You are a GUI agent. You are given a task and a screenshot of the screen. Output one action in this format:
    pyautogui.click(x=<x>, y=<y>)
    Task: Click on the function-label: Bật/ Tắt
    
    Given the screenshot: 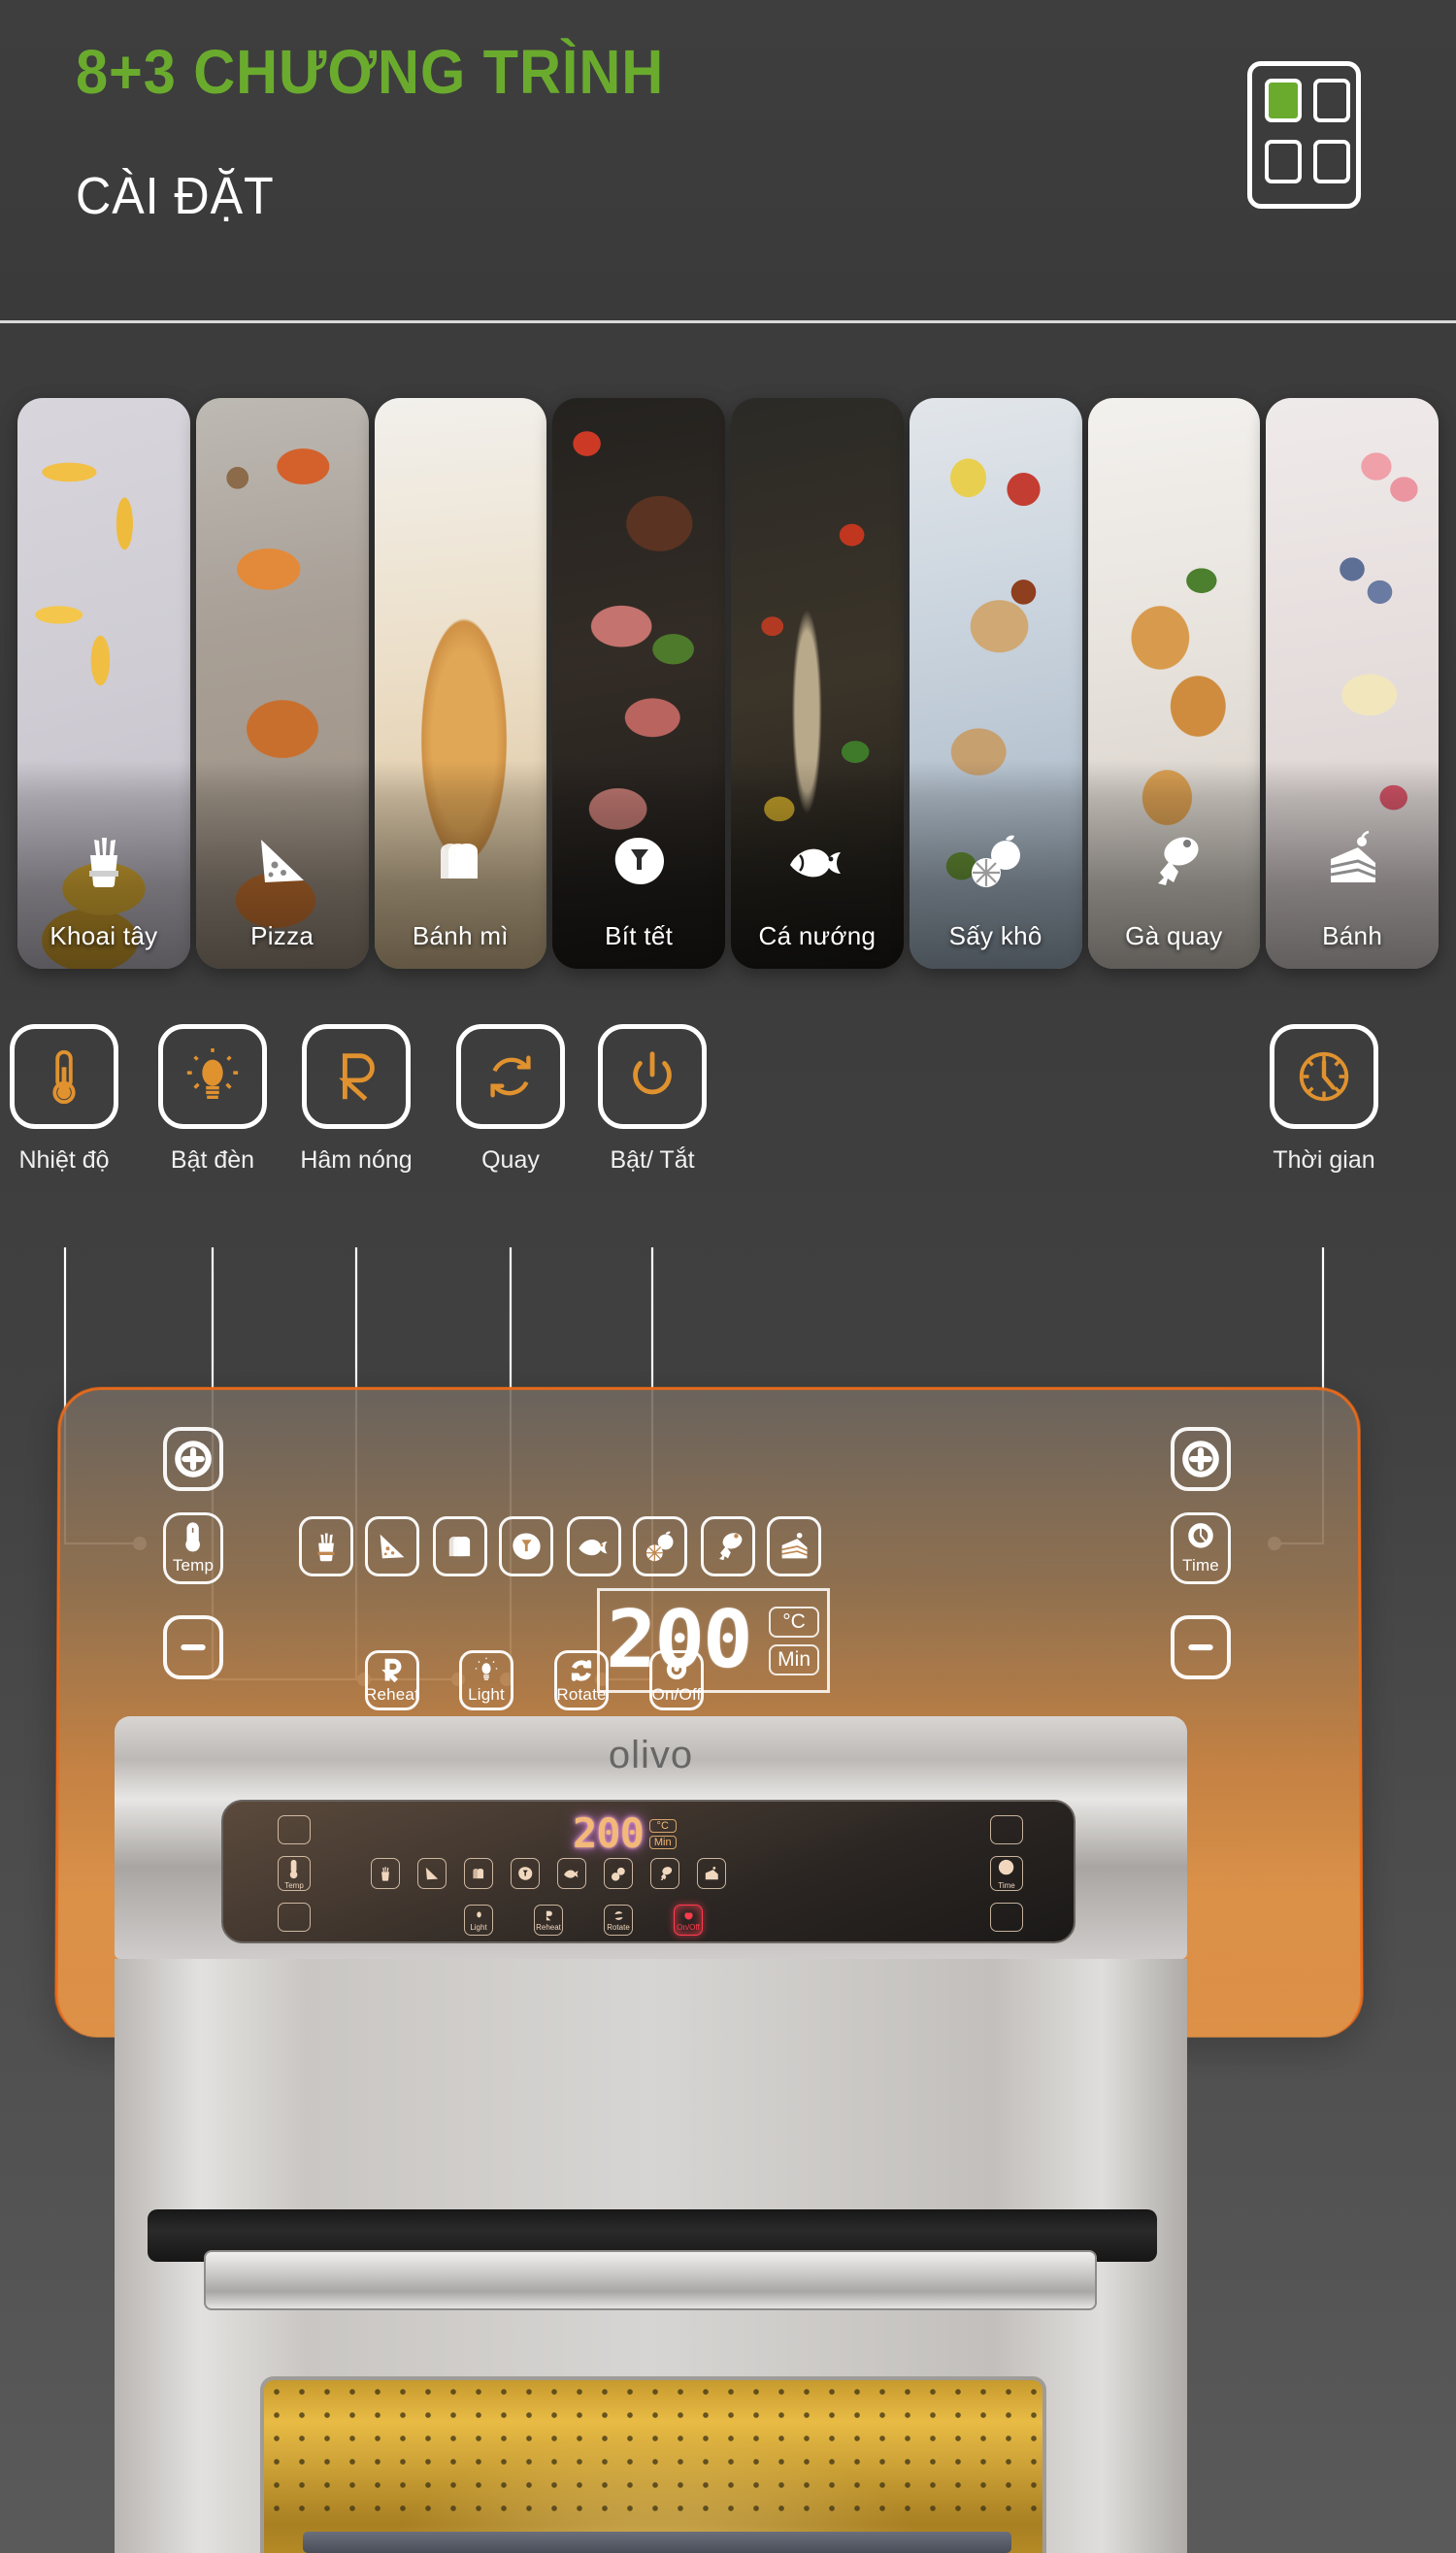 What is the action you would take?
    pyautogui.click(x=652, y=1160)
    